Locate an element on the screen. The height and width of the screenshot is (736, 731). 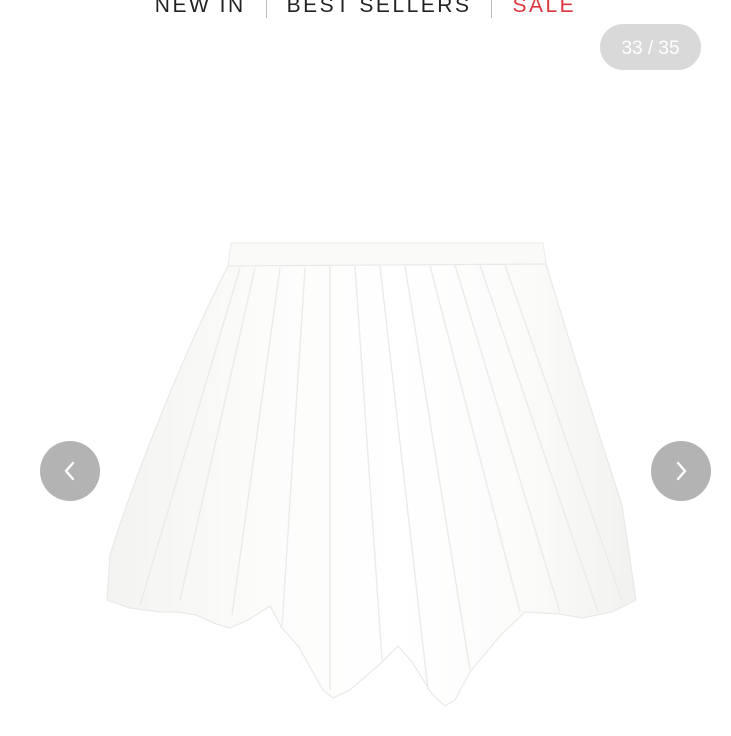
next-image-button is located at coordinates (681, 471).